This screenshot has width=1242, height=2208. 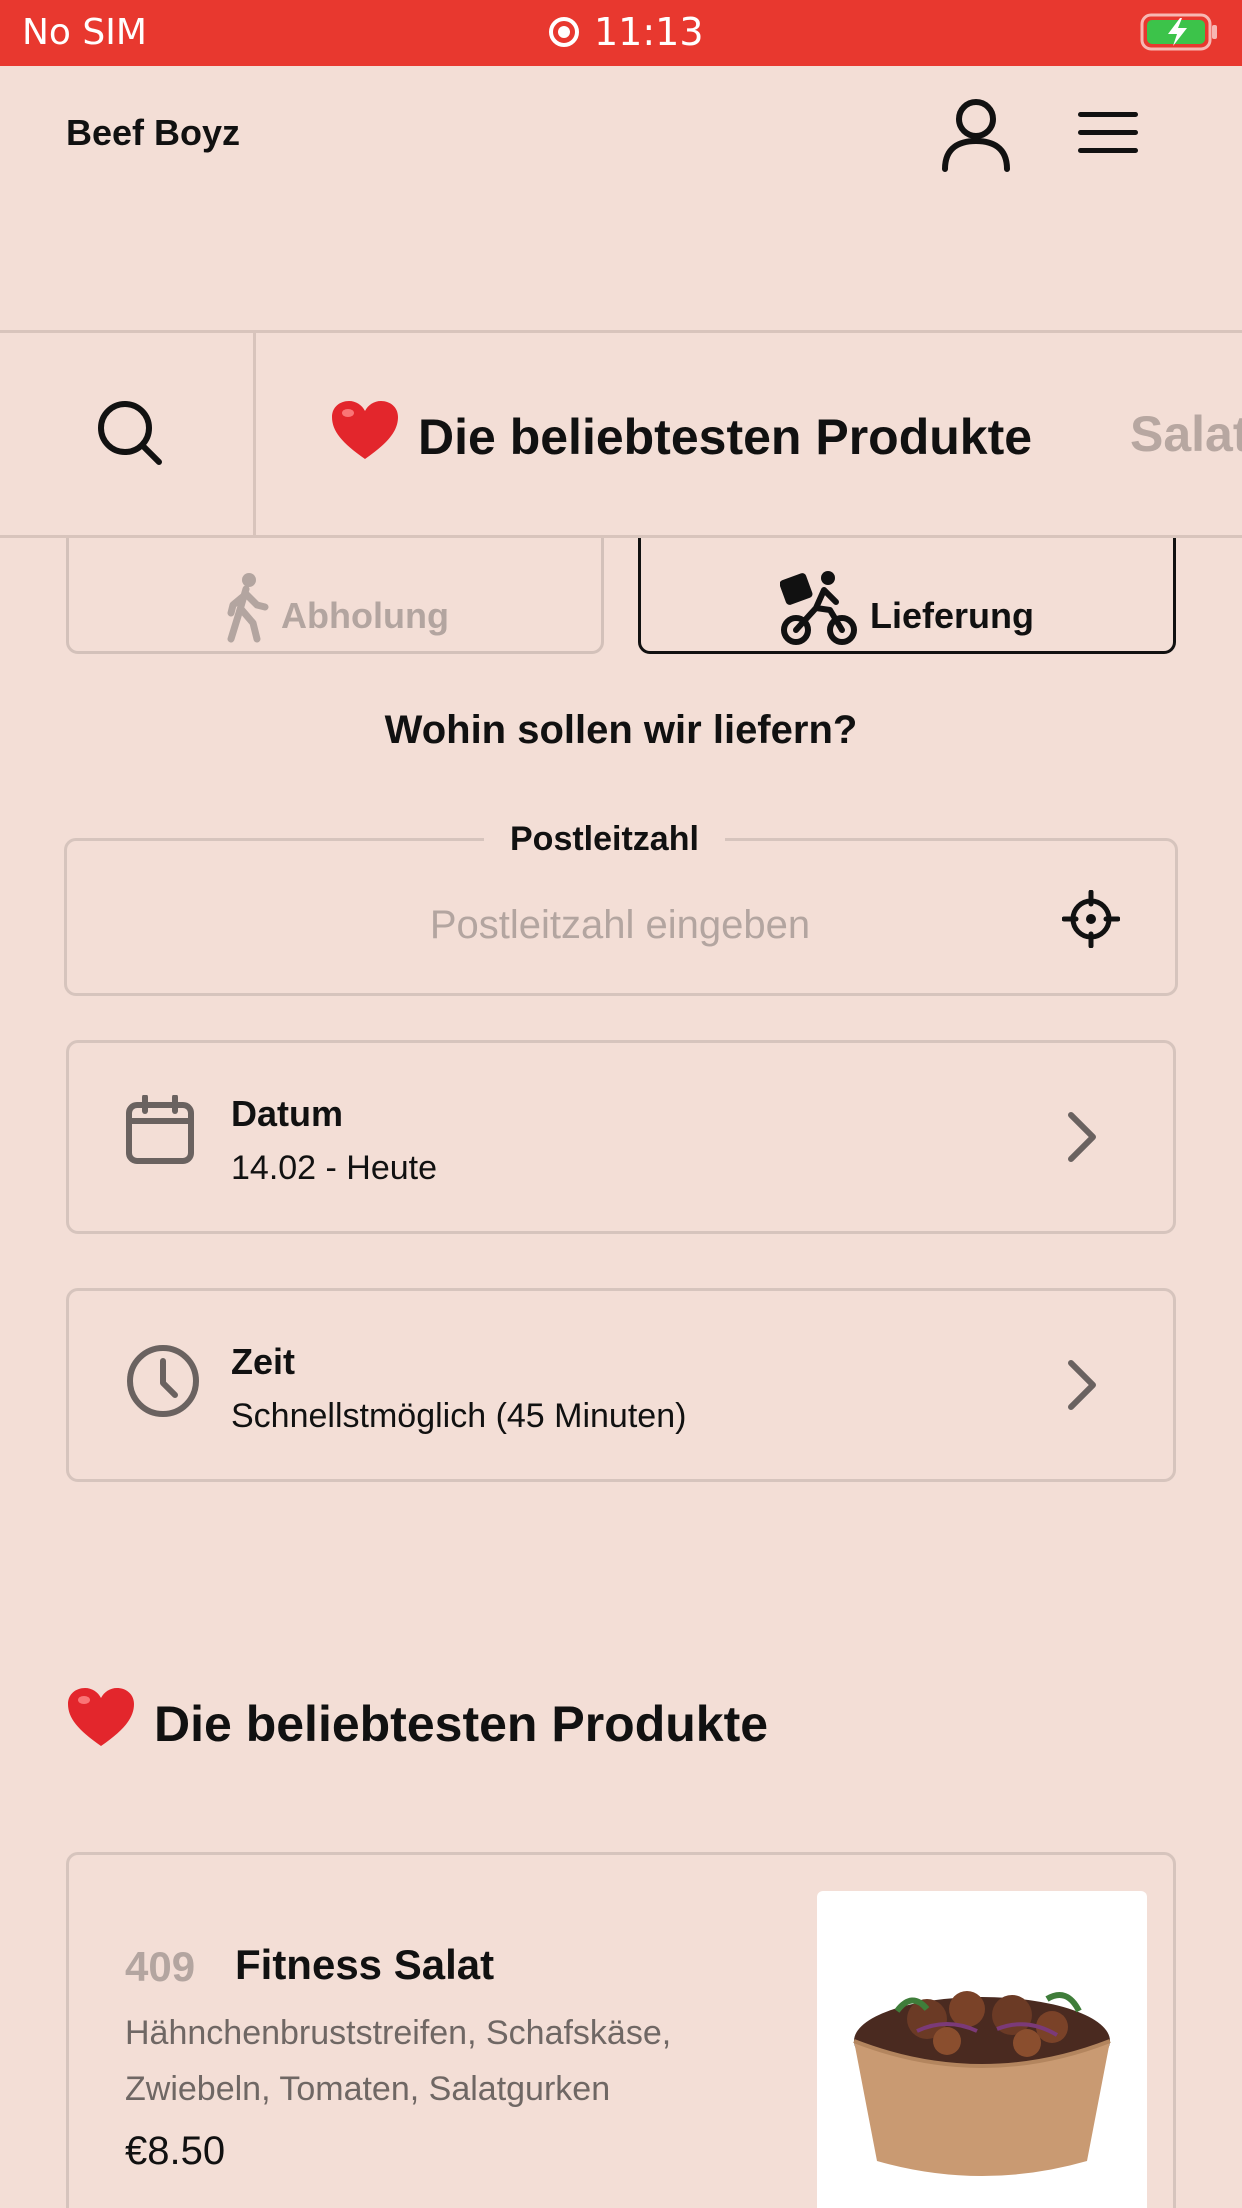 What do you see at coordinates (365, 1964) in the screenshot?
I see `product-name: Fitness Salat` at bounding box center [365, 1964].